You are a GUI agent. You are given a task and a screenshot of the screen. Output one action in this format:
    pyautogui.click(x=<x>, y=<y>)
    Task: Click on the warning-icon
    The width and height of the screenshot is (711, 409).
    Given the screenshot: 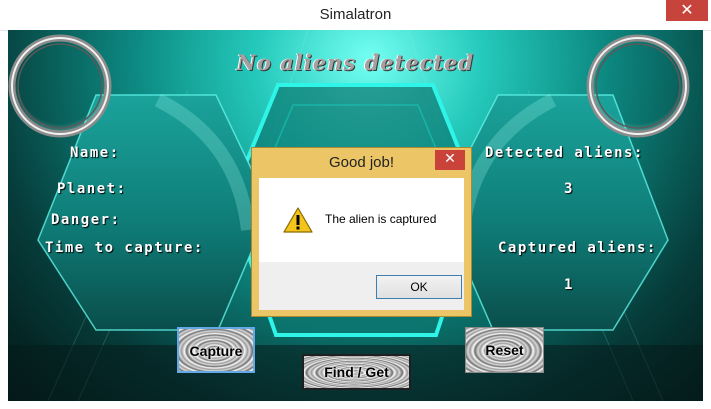 What is the action you would take?
    pyautogui.click(x=298, y=220)
    